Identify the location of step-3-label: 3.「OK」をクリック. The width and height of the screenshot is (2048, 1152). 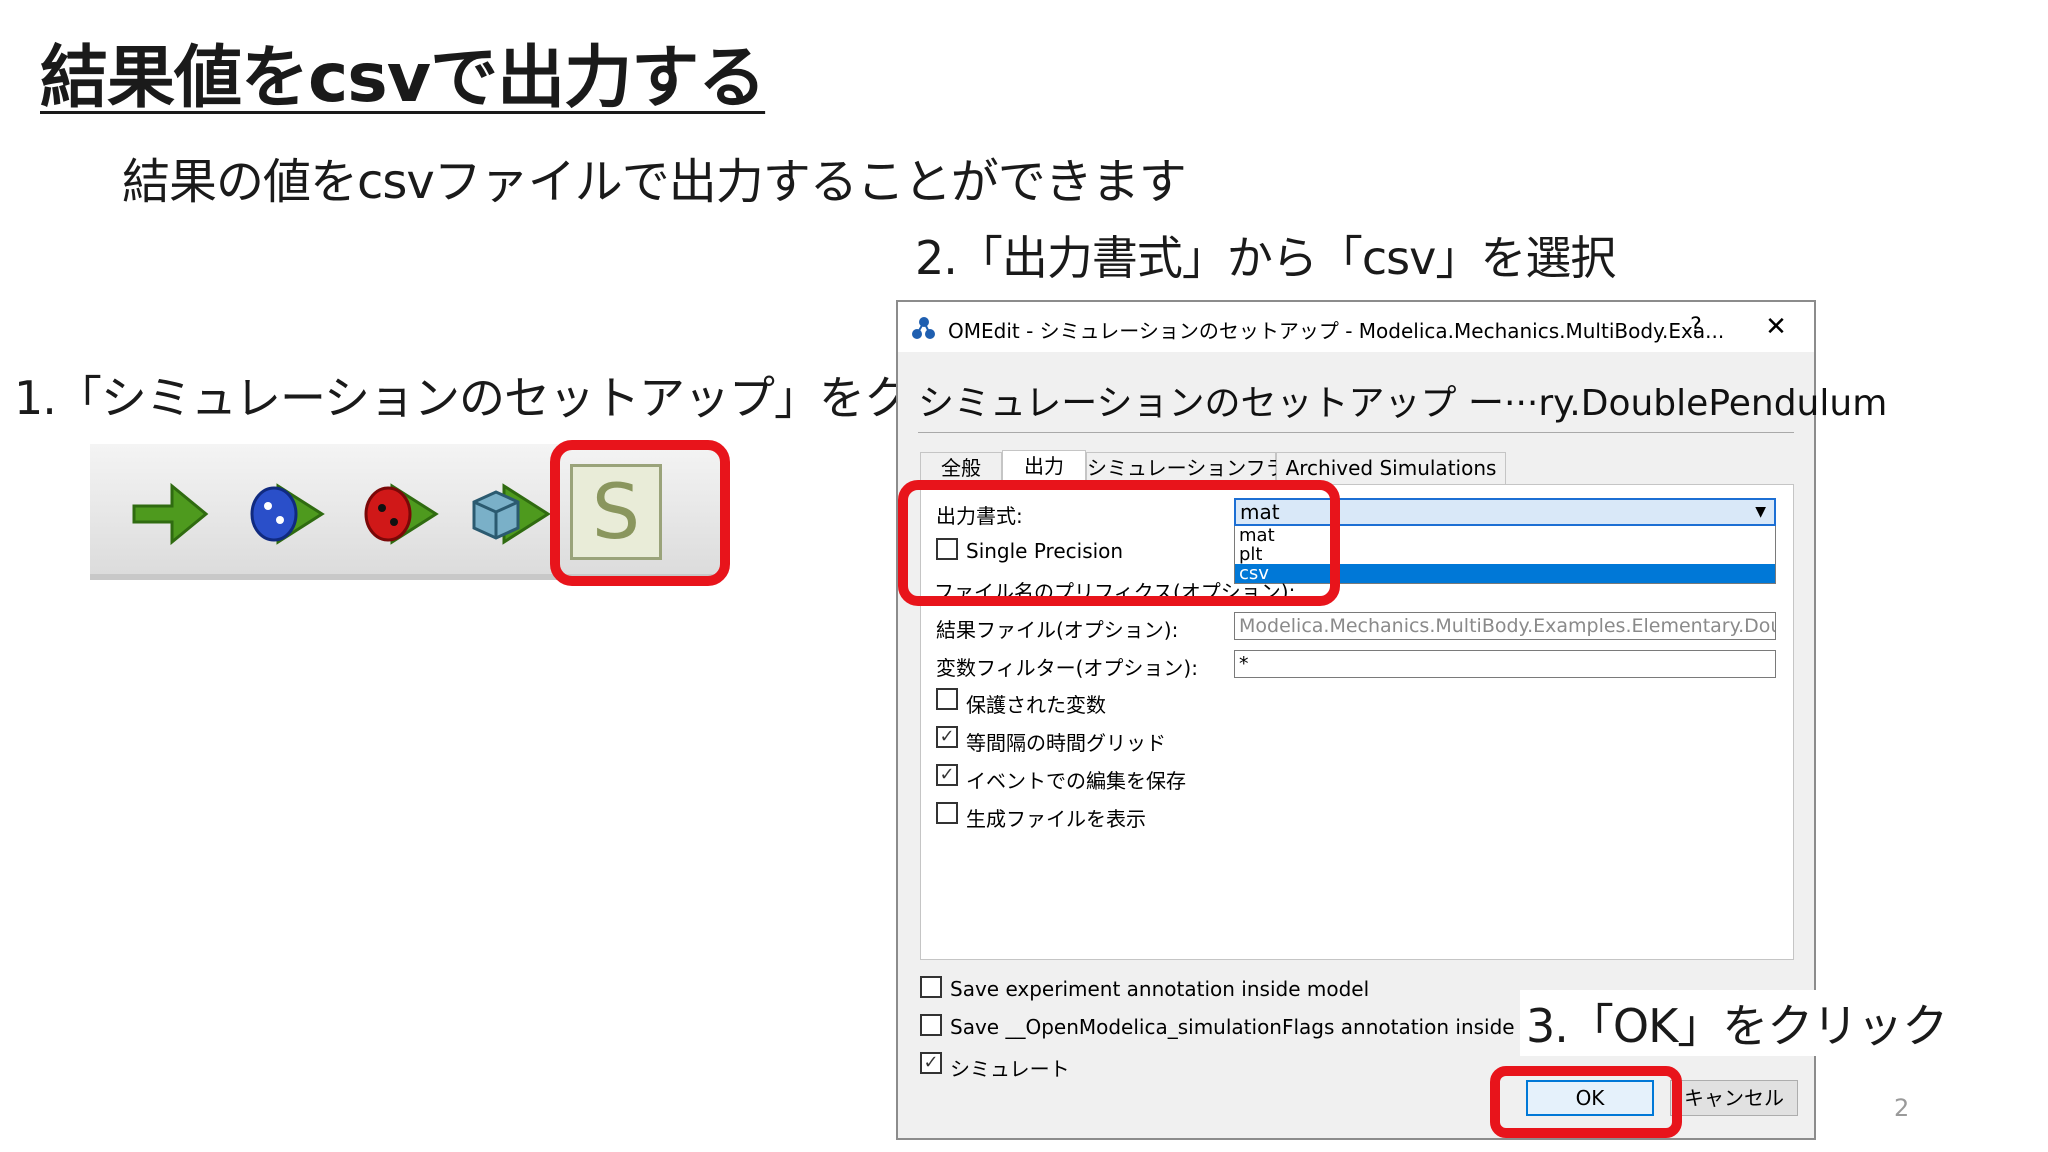
(1737, 1023).